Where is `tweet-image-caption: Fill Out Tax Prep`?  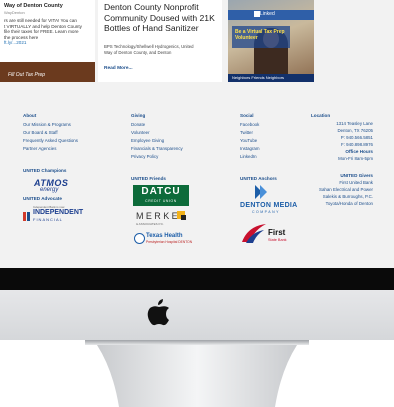
tweet-image-caption: Fill Out Tax Prep is located at coordinates (27, 75).